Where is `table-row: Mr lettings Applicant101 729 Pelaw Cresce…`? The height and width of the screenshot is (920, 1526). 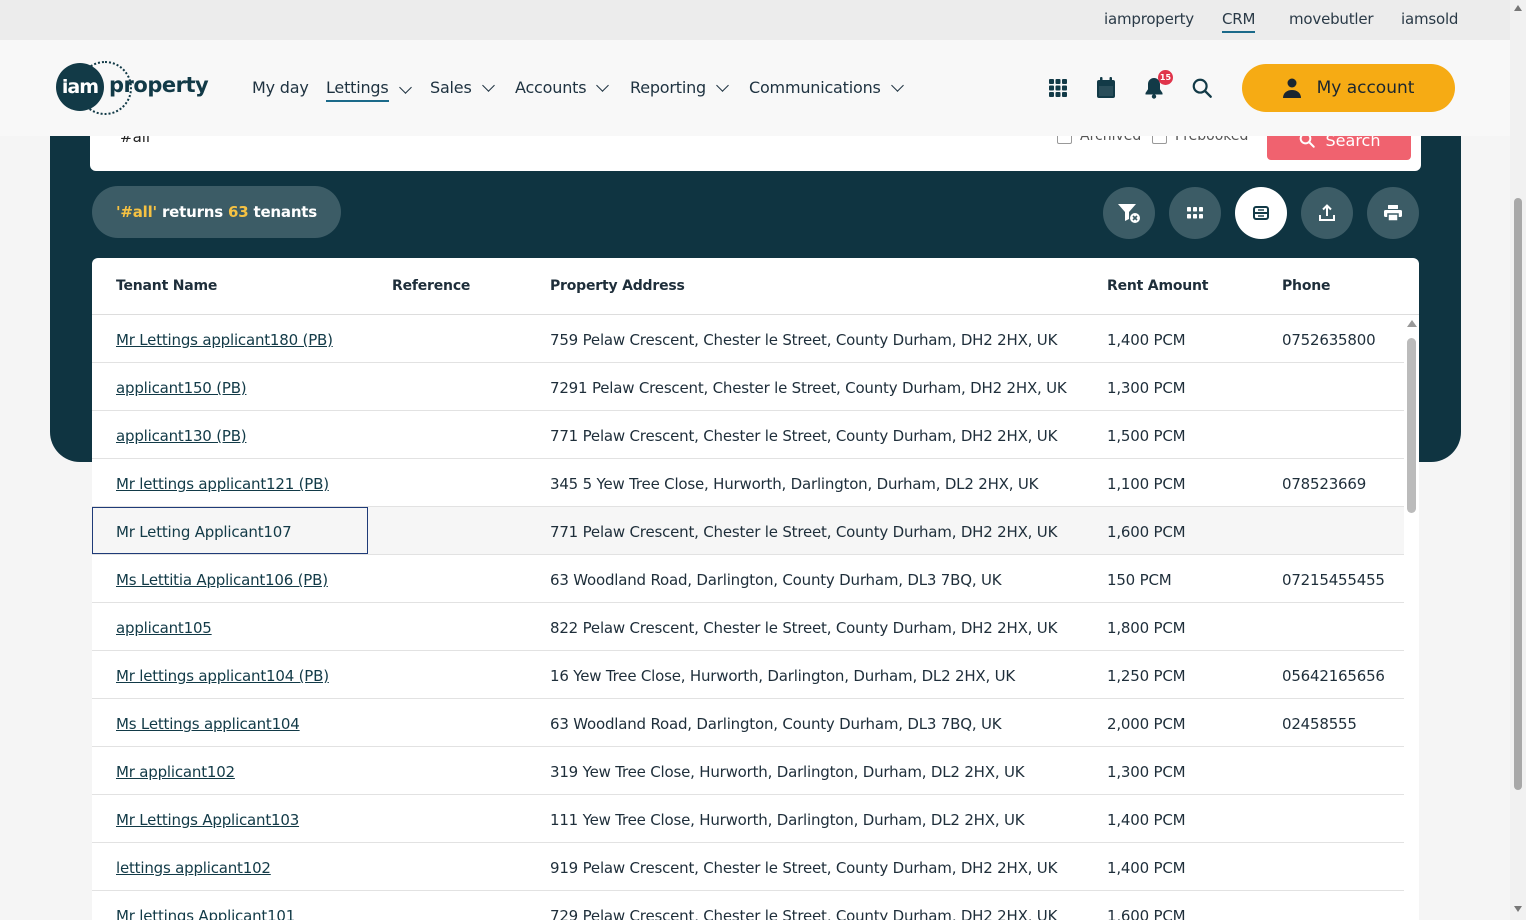
table-row: Mr lettings Applicant101 729 Pelaw Cresce… is located at coordinates (748, 905).